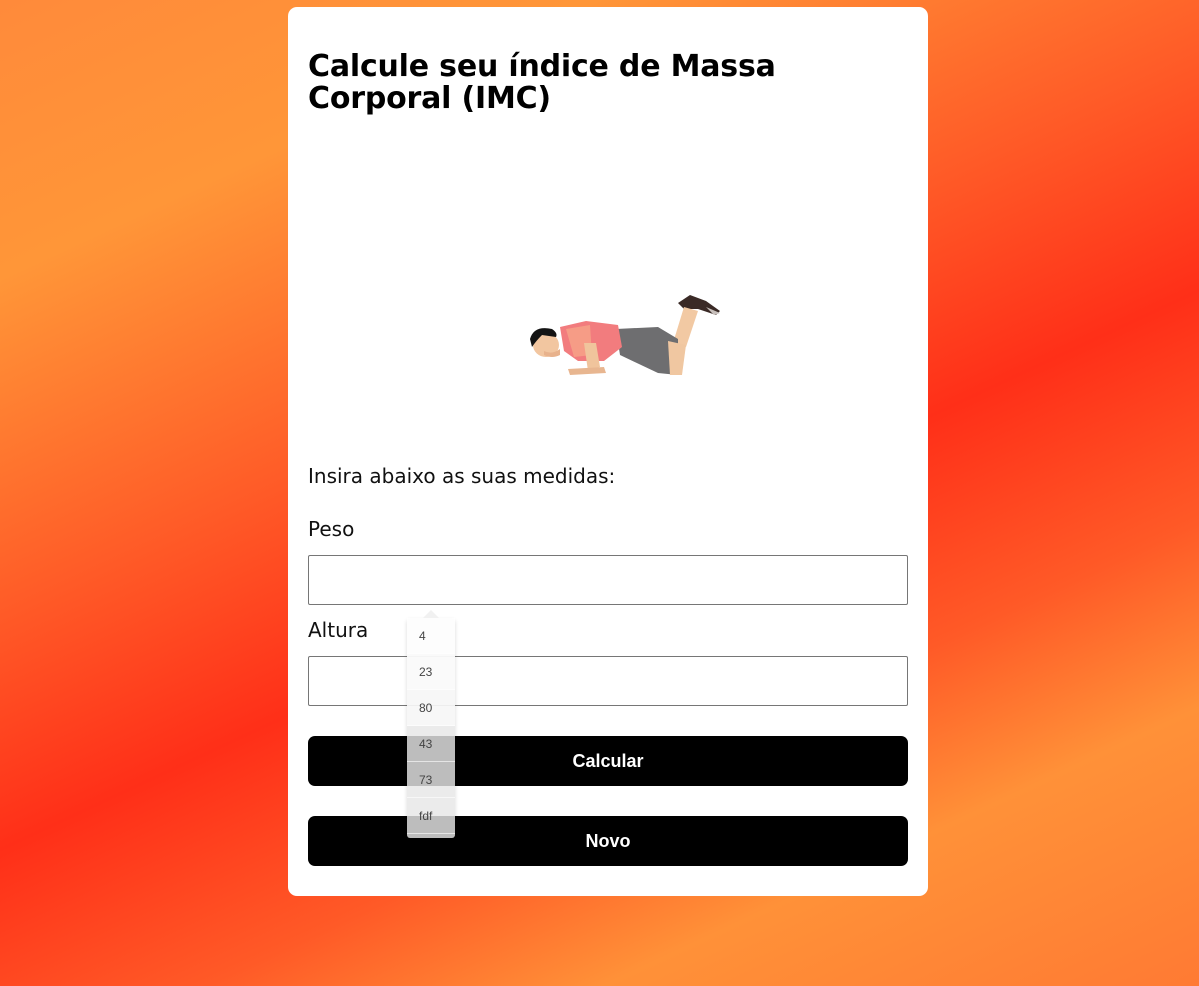  Describe the element at coordinates (462, 476) in the screenshot. I see `instructions-text: Insira abaixo as suas medidas:` at that location.